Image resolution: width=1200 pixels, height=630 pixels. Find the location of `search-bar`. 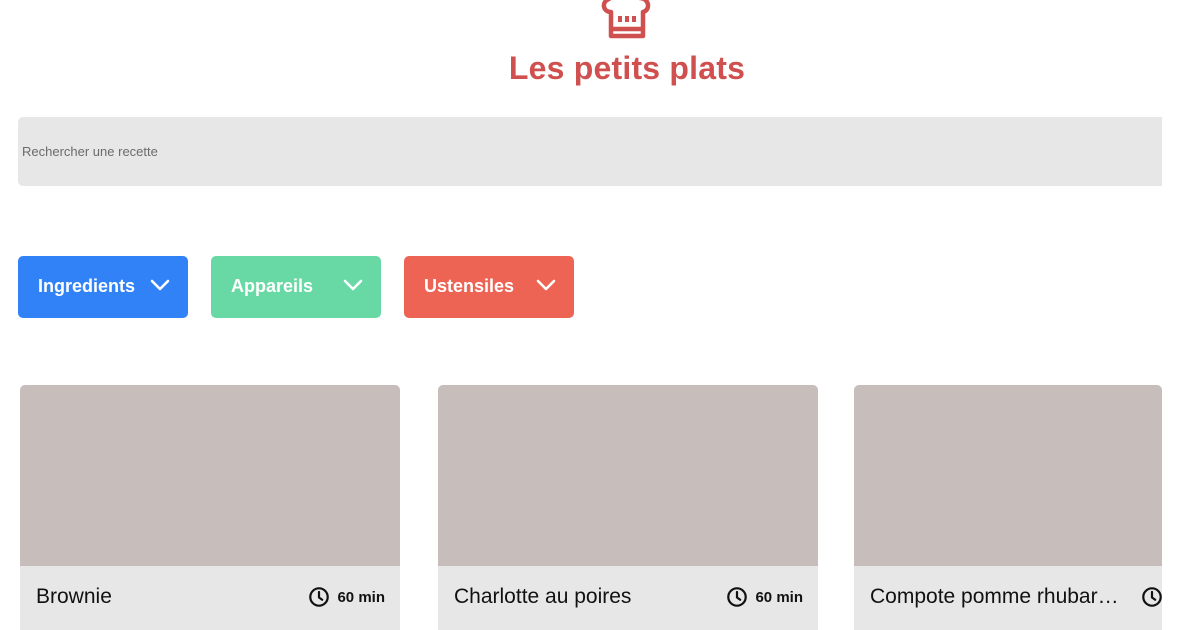

search-bar is located at coordinates (590, 151).